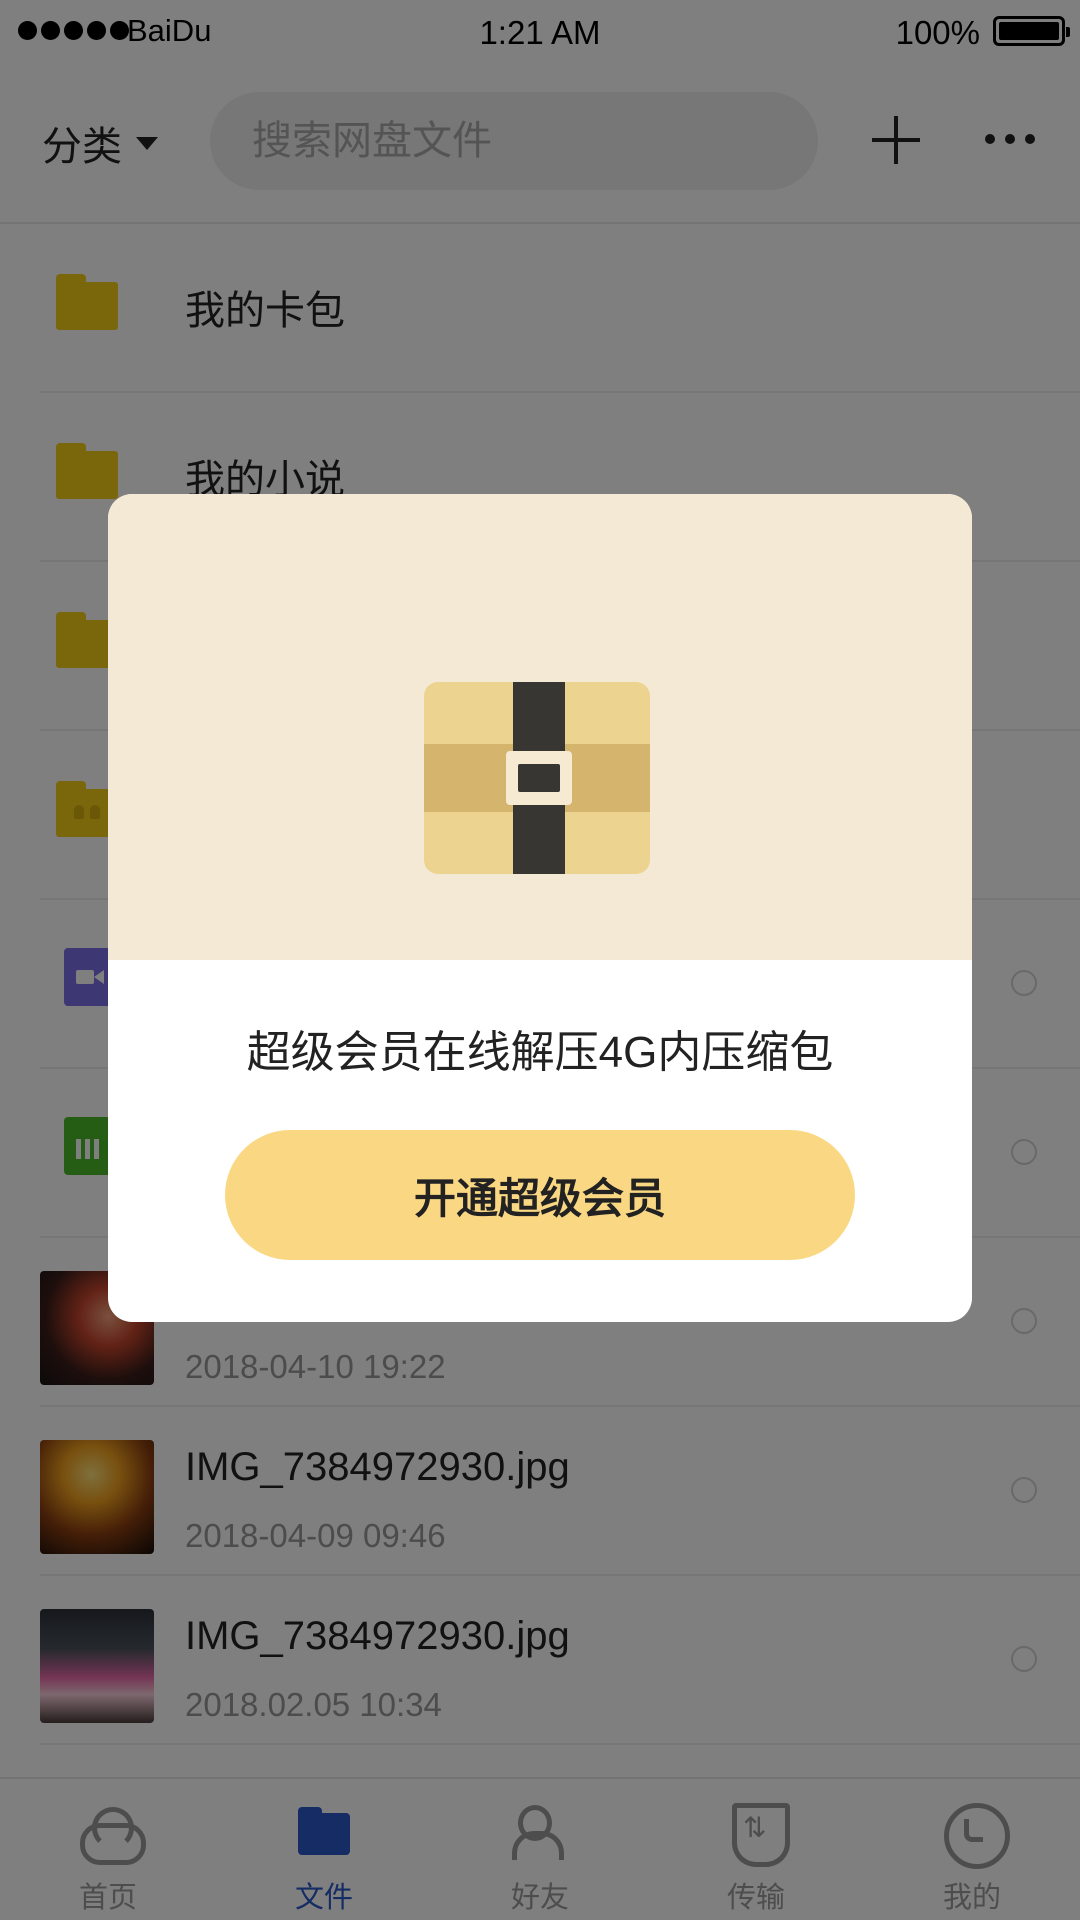 The height and width of the screenshot is (1920, 1080). What do you see at coordinates (537, 778) in the screenshot?
I see `package-icon` at bounding box center [537, 778].